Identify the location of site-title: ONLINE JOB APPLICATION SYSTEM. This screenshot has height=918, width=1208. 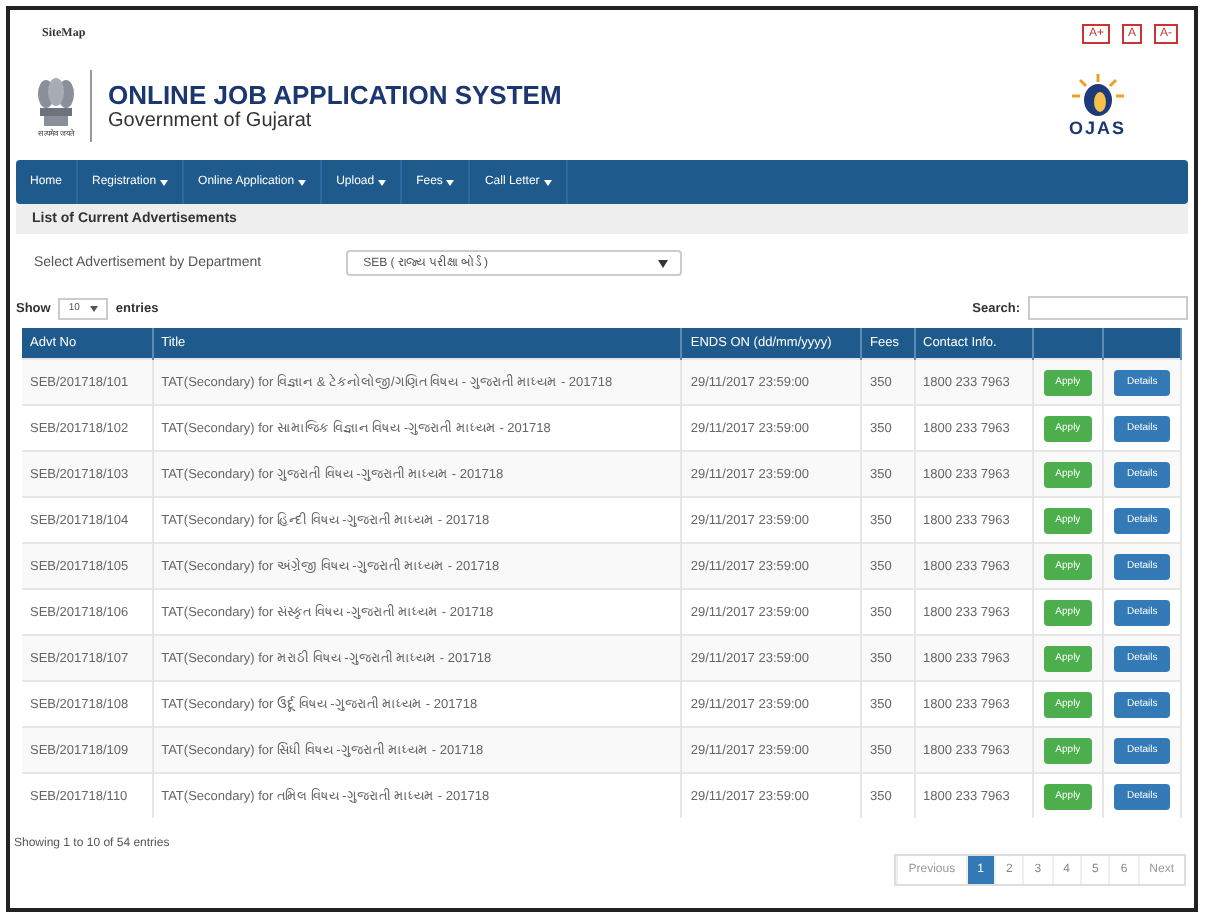
(336, 95).